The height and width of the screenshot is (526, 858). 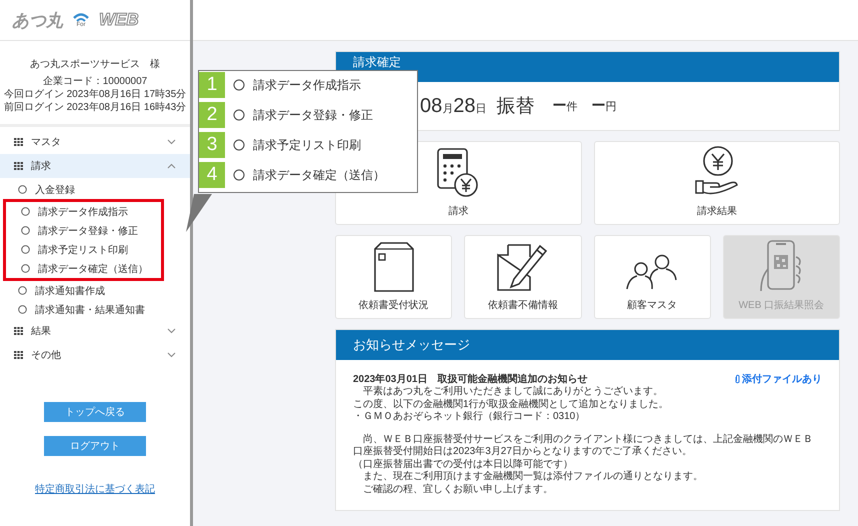 I want to click on menu-section: 請求, so click(x=95, y=166).